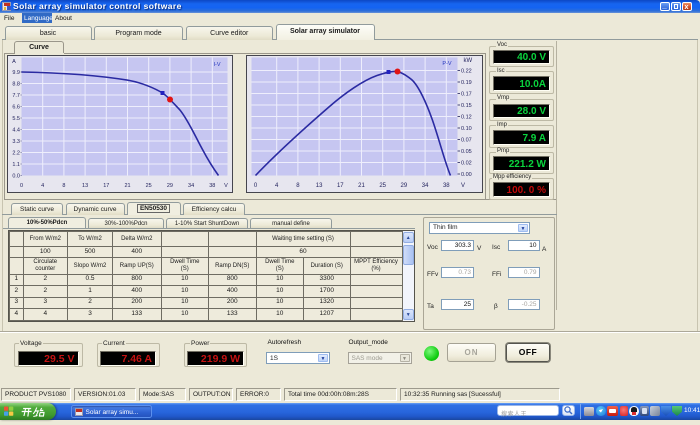 This screenshot has height=425, width=700. Describe the element at coordinates (14, 62) in the screenshot. I see `svg-text: A` at that location.